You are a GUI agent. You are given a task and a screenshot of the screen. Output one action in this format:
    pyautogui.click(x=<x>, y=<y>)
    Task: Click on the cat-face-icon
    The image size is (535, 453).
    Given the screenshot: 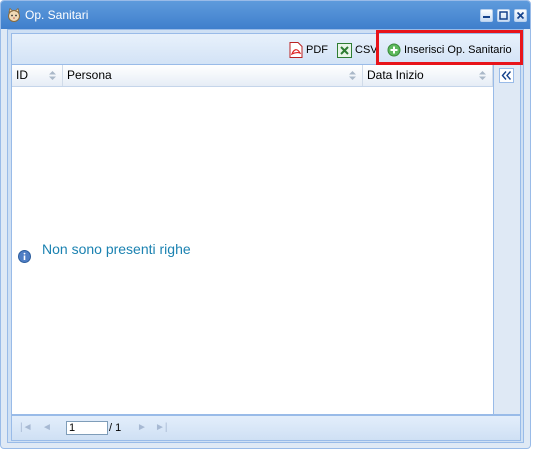 What is the action you would take?
    pyautogui.click(x=14, y=15)
    